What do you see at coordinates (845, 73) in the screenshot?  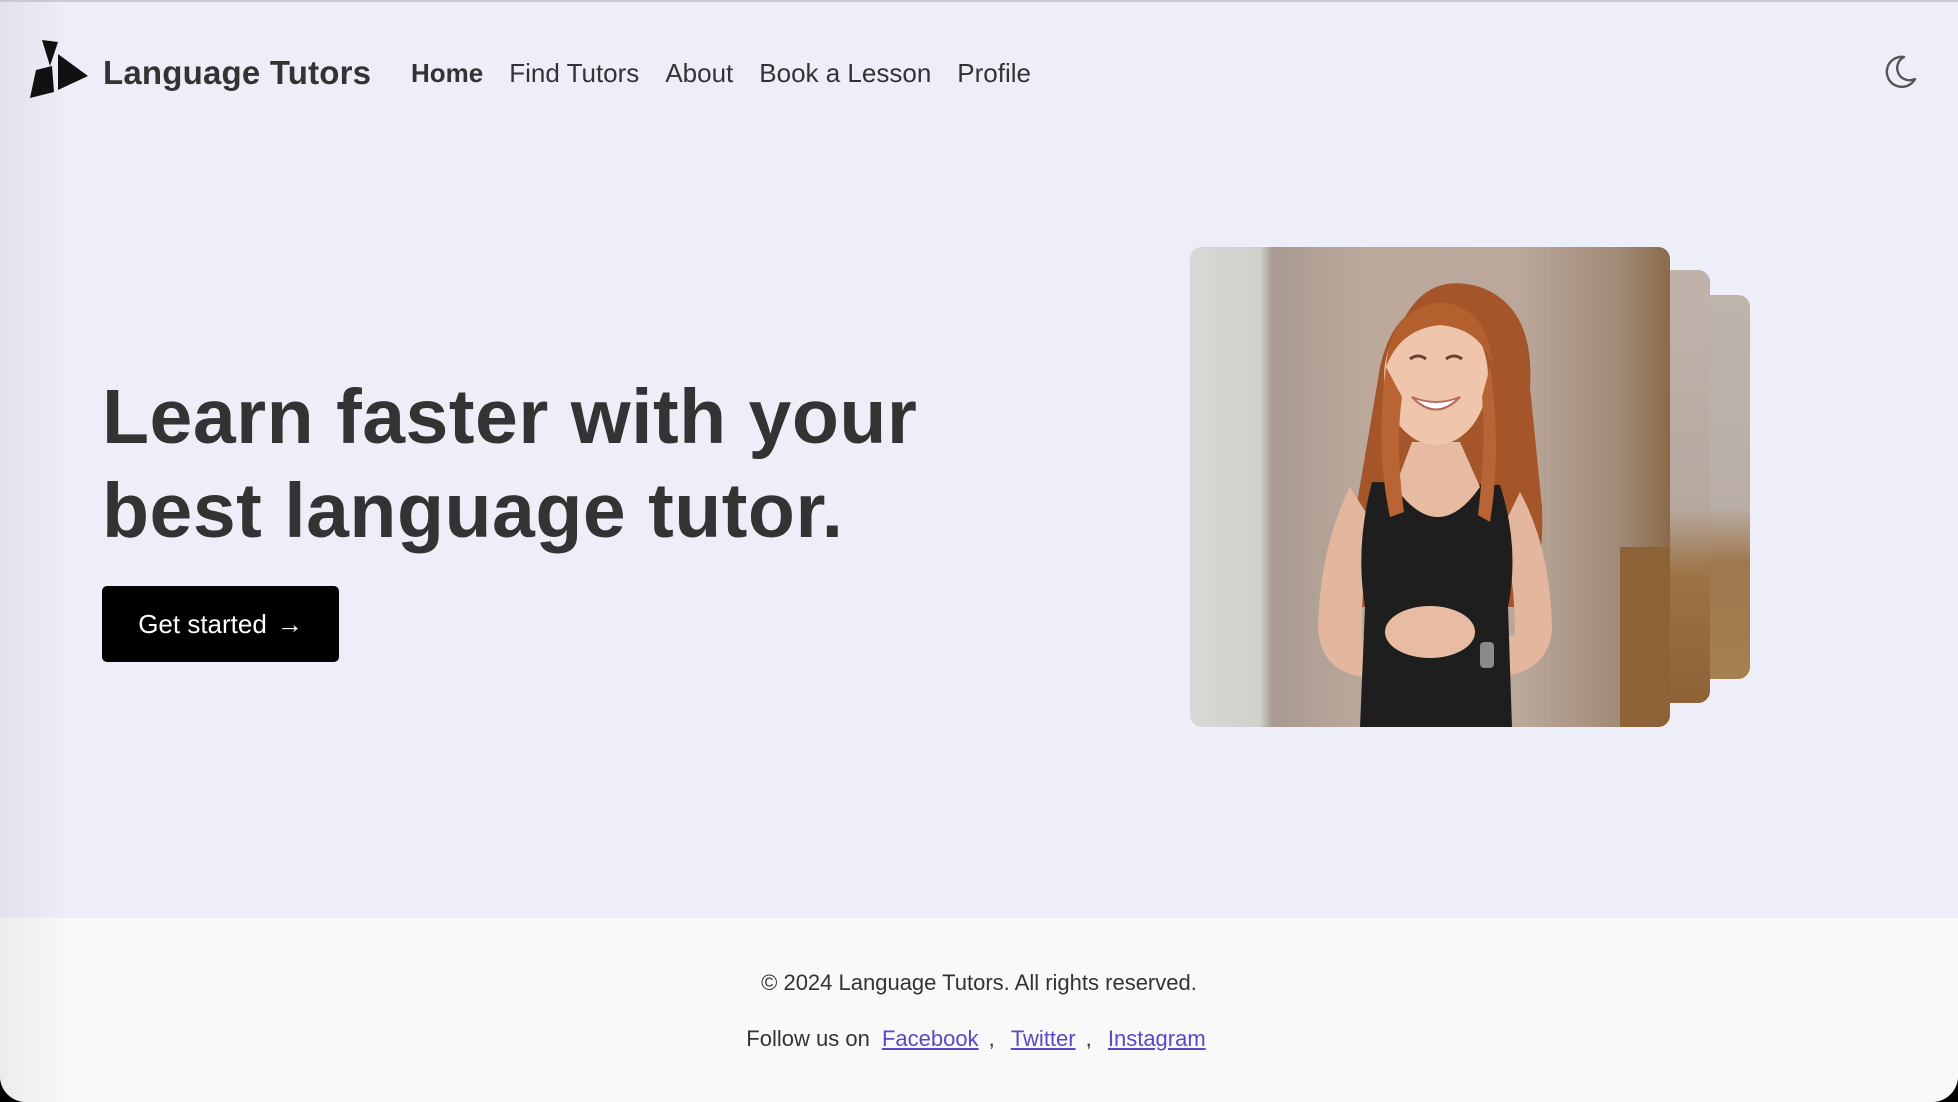 I see `nav-item-book-a-lesson: Book a Lesson` at bounding box center [845, 73].